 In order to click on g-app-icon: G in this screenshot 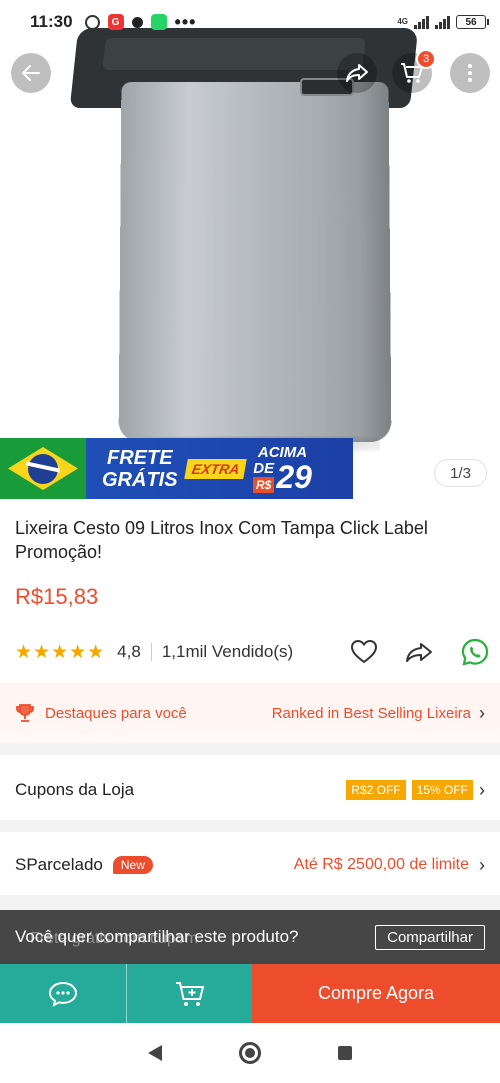, I will do `click(115, 22)`.